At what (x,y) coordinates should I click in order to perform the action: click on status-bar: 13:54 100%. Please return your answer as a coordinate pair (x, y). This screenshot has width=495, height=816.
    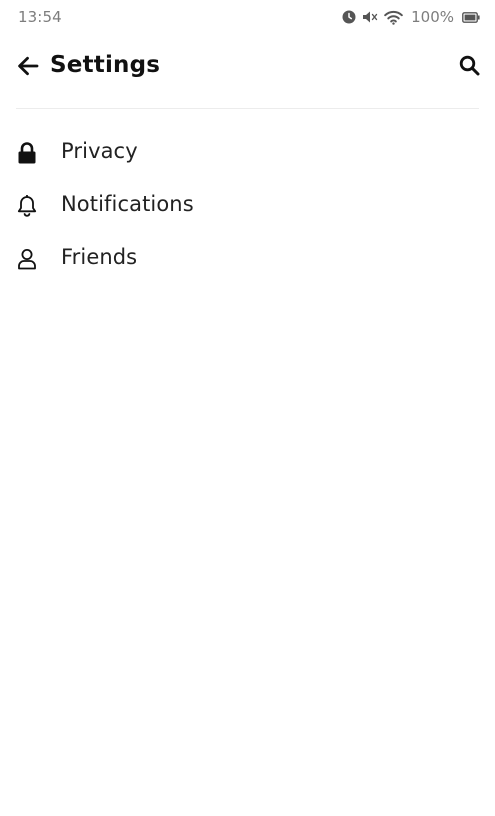
    Looking at the image, I should click on (247, 17).